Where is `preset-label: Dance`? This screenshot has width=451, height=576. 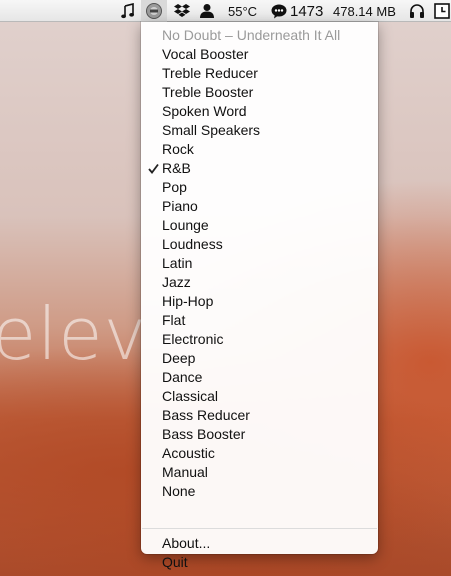
preset-label: Dance is located at coordinates (182, 377).